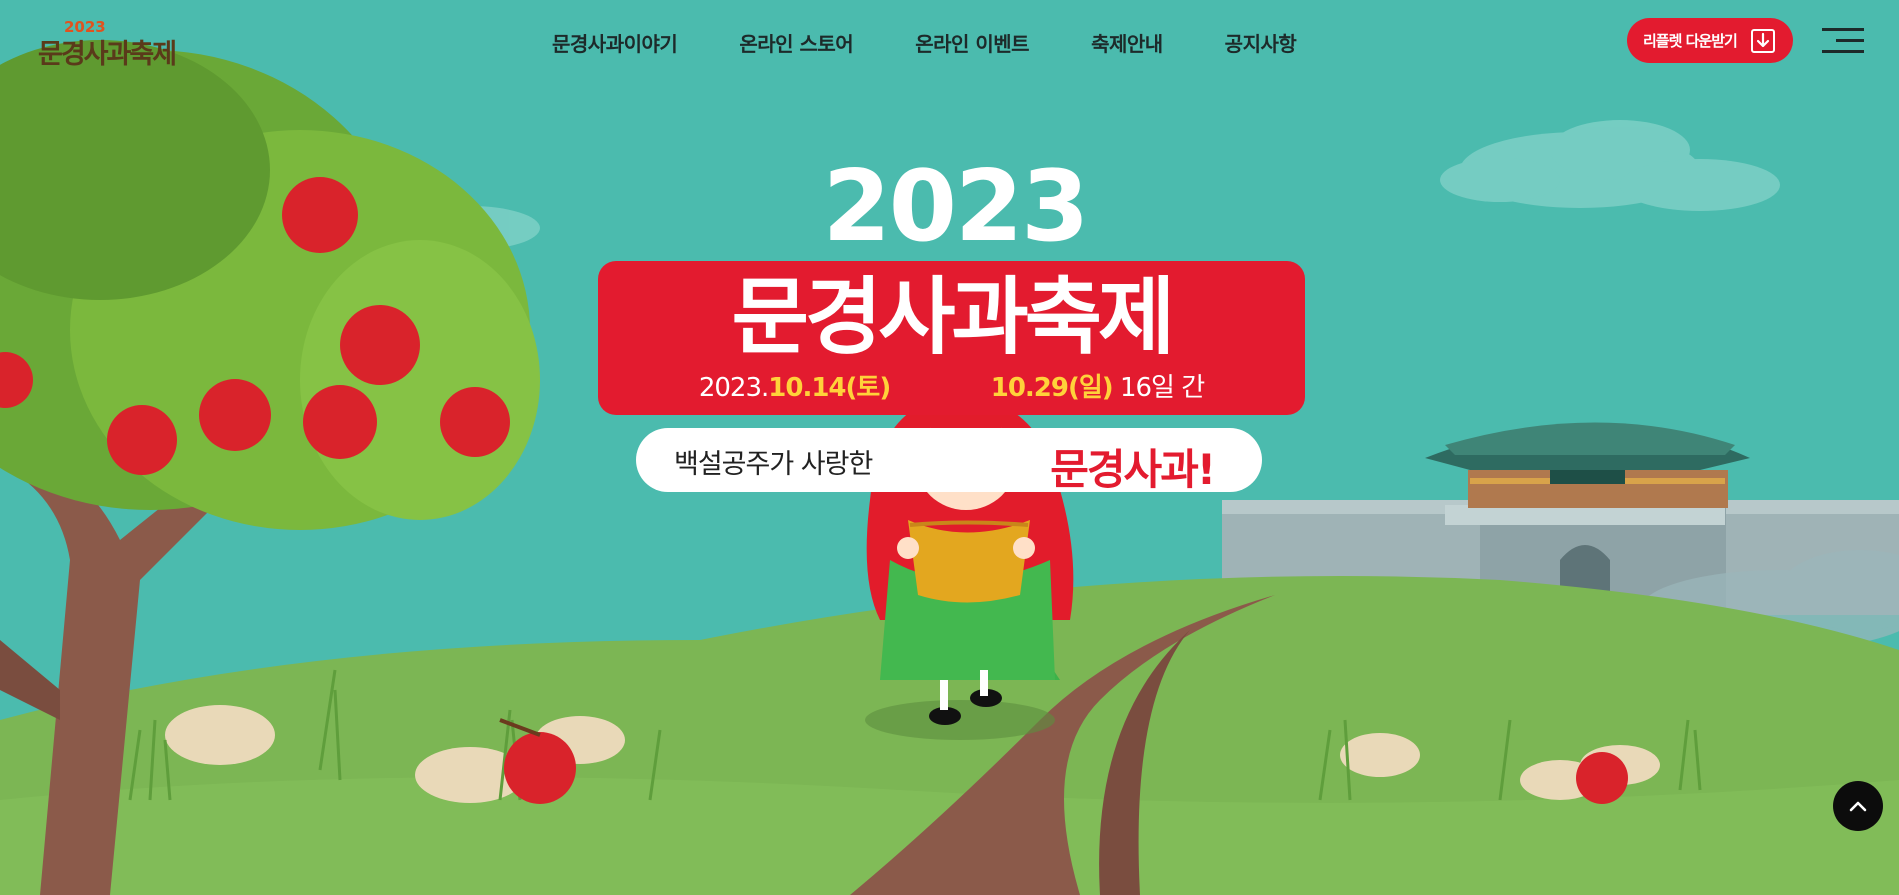 Image resolution: width=1899 pixels, height=895 pixels. I want to click on hamburger-menu-icon, so click(1843, 41).